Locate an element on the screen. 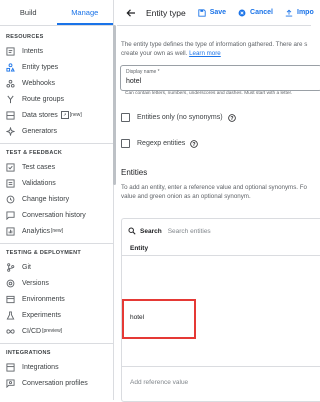 This screenshot has height=402, width=320. sidebar-item-test-cases: Test cases is located at coordinates (56, 167).